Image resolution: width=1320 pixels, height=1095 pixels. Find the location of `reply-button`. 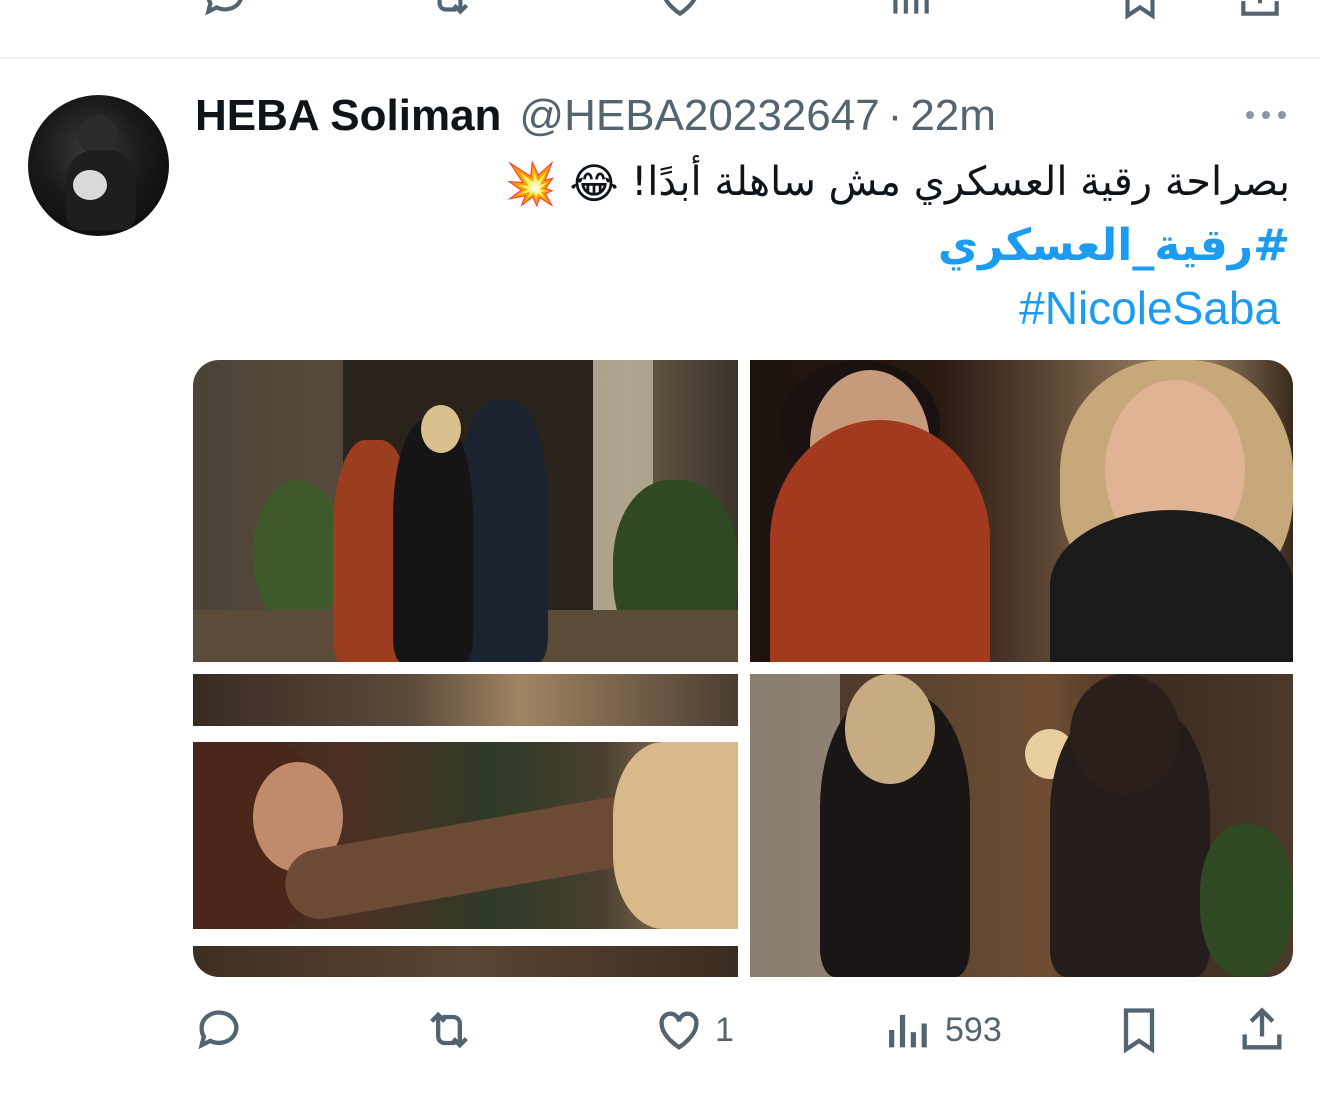

reply-button is located at coordinates (224, 1030).